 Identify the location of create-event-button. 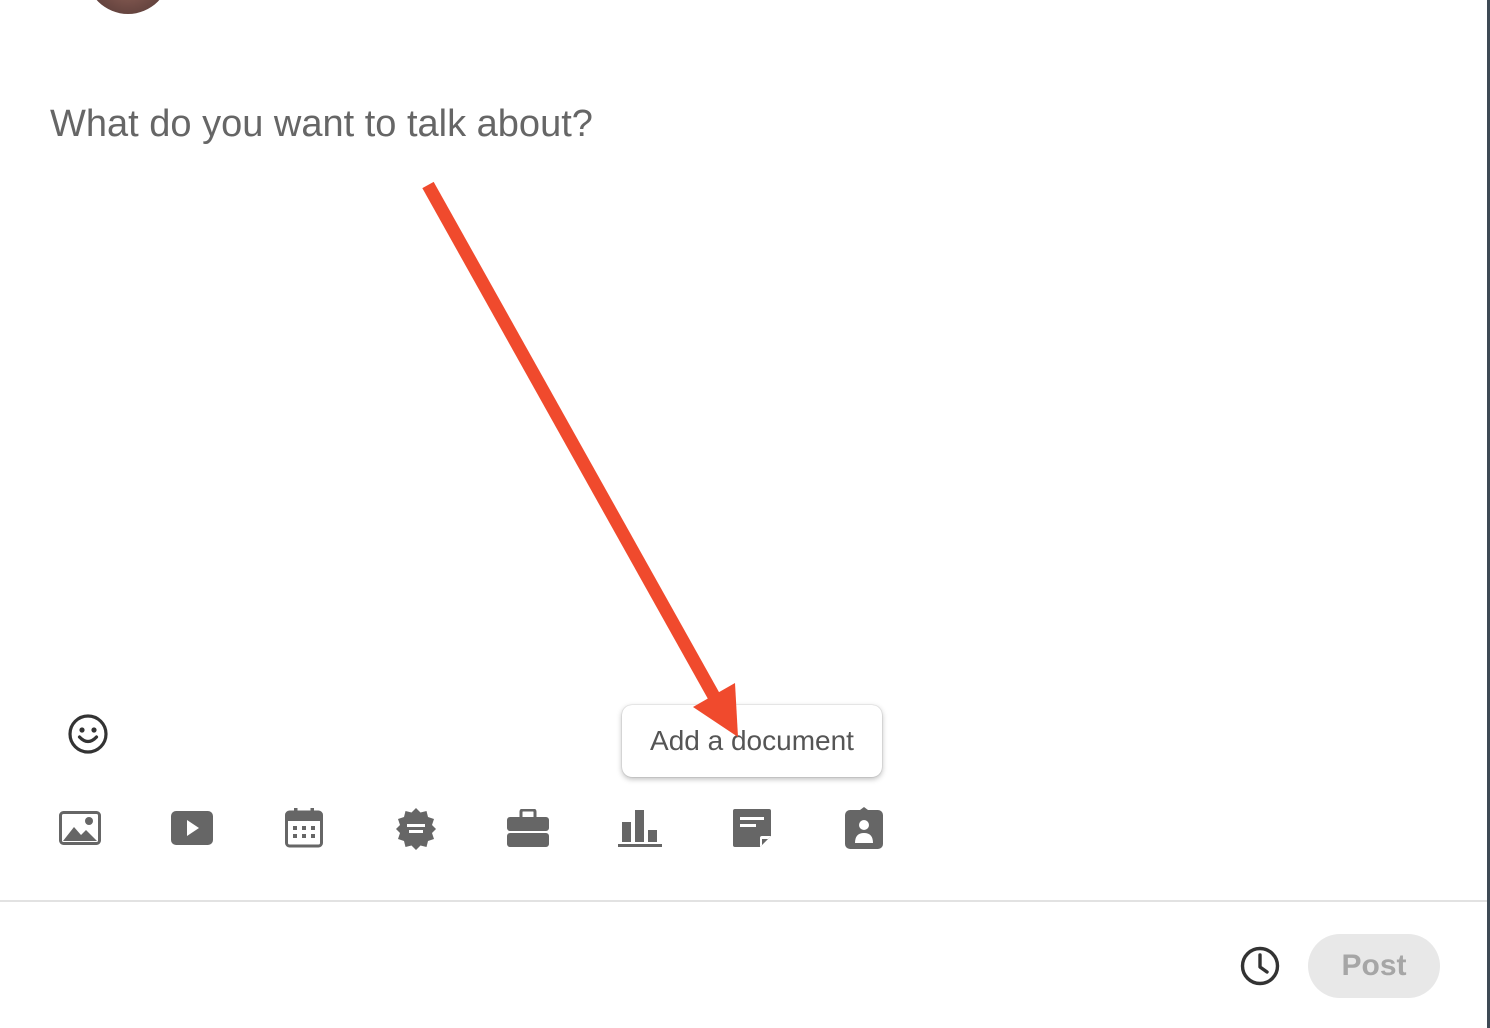
(304, 828).